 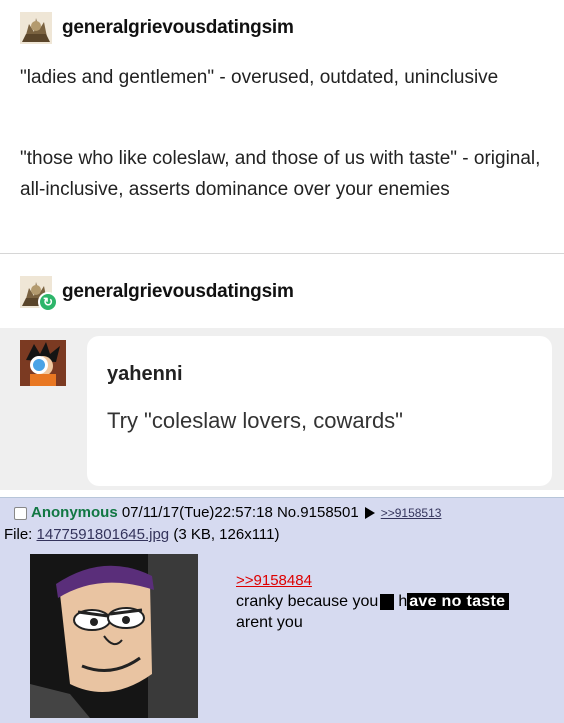 I want to click on user-avatar: ↻, so click(x=39, y=294).